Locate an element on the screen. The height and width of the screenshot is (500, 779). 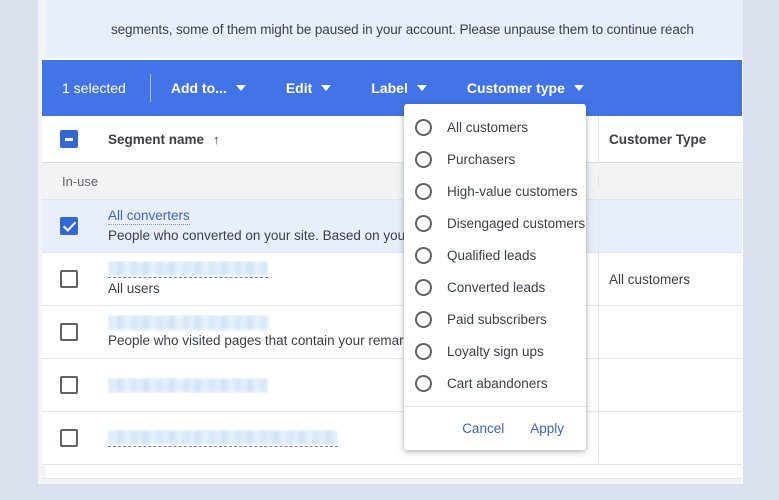
menu-option-cart-abandoners: Cart abandoners is located at coordinates (495, 383).